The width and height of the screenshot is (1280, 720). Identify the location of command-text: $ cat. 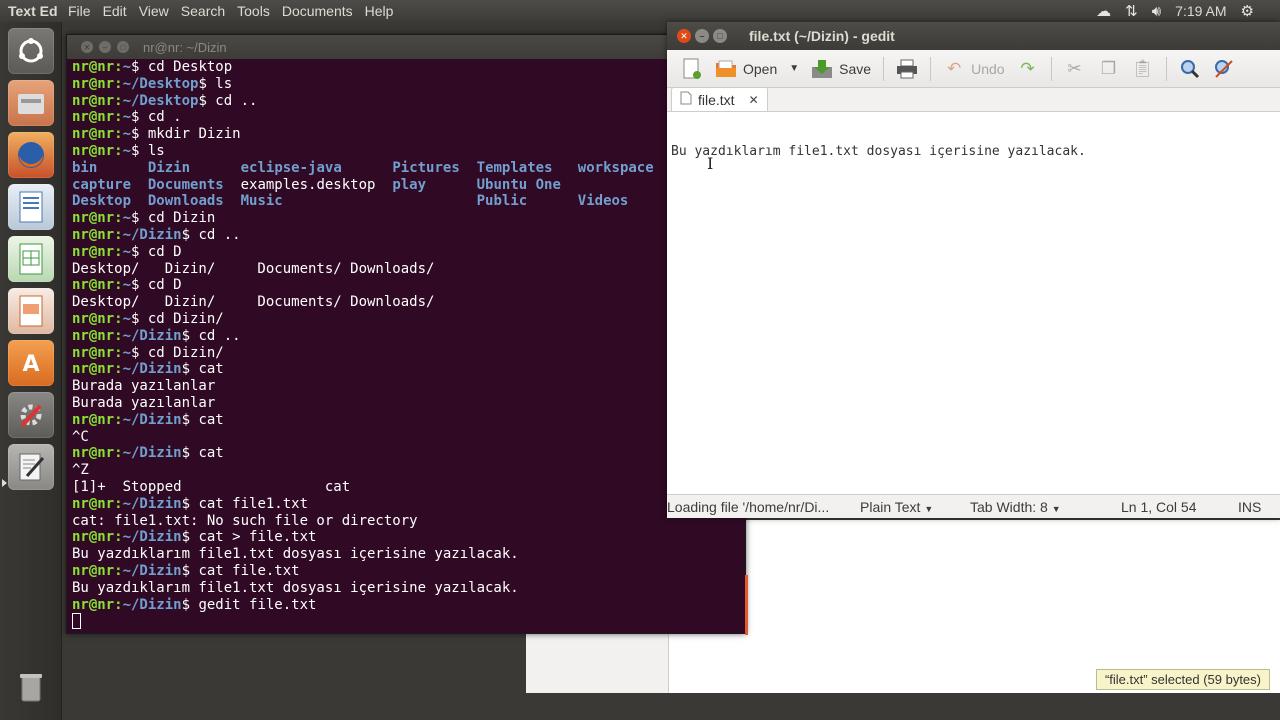
(202, 419).